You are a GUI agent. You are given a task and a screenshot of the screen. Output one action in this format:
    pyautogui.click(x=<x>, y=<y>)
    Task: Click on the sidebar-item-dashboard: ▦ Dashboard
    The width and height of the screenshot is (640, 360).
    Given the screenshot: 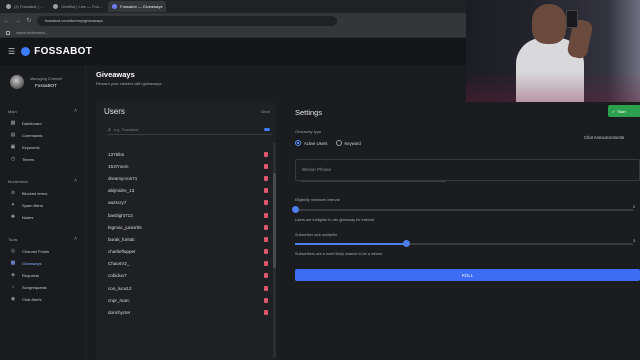 What is the action you would take?
    pyautogui.click(x=42, y=123)
    